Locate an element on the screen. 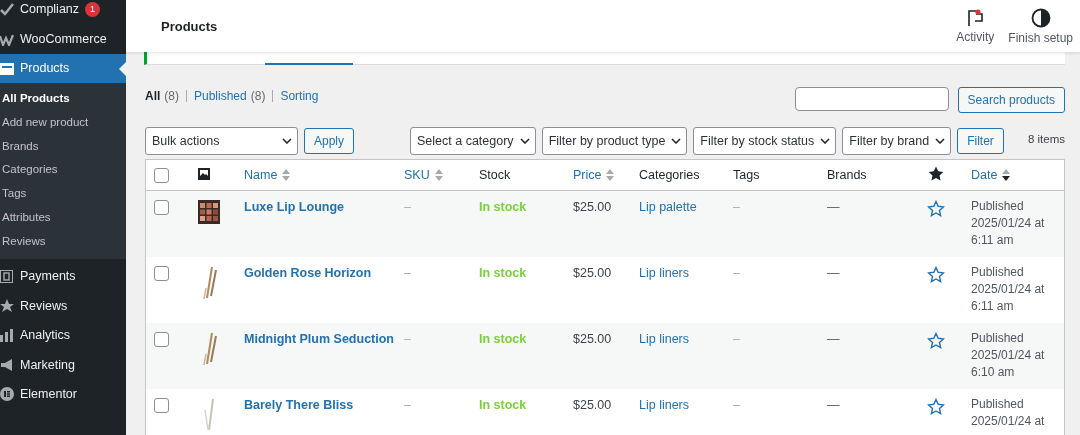 This screenshot has height=435, width=1080. submenu-item: All Products is located at coordinates (63, 99).